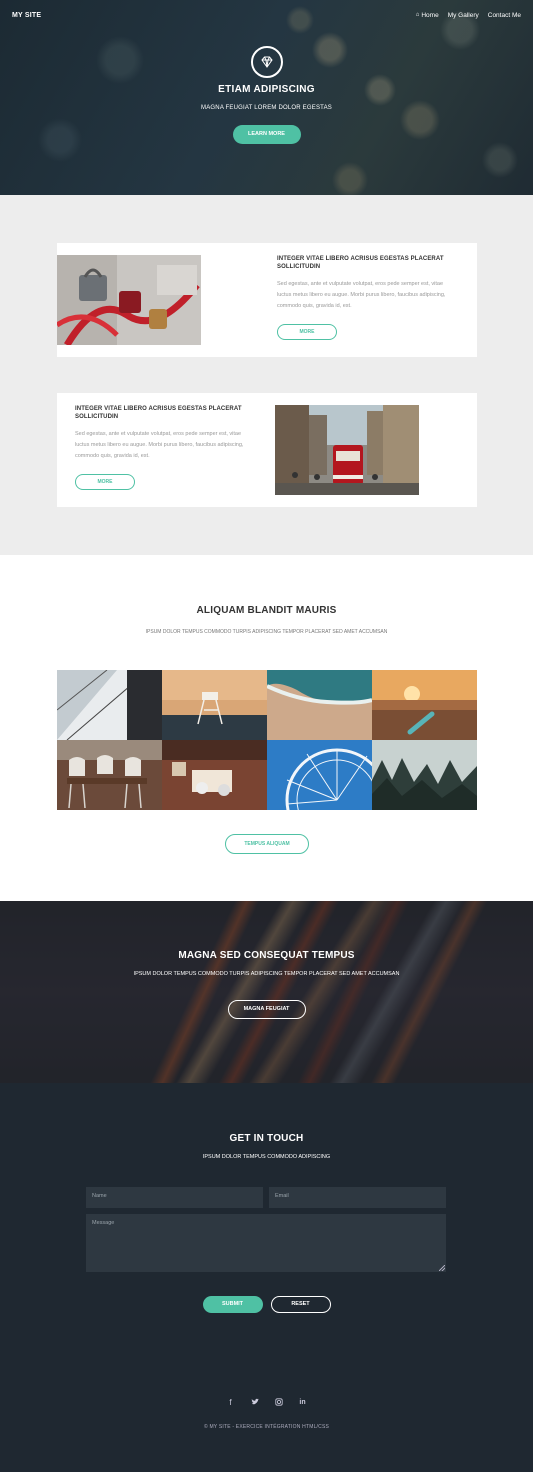 This screenshot has height=1472, width=533. I want to click on message-placeholder: Message, so click(103, 1223).